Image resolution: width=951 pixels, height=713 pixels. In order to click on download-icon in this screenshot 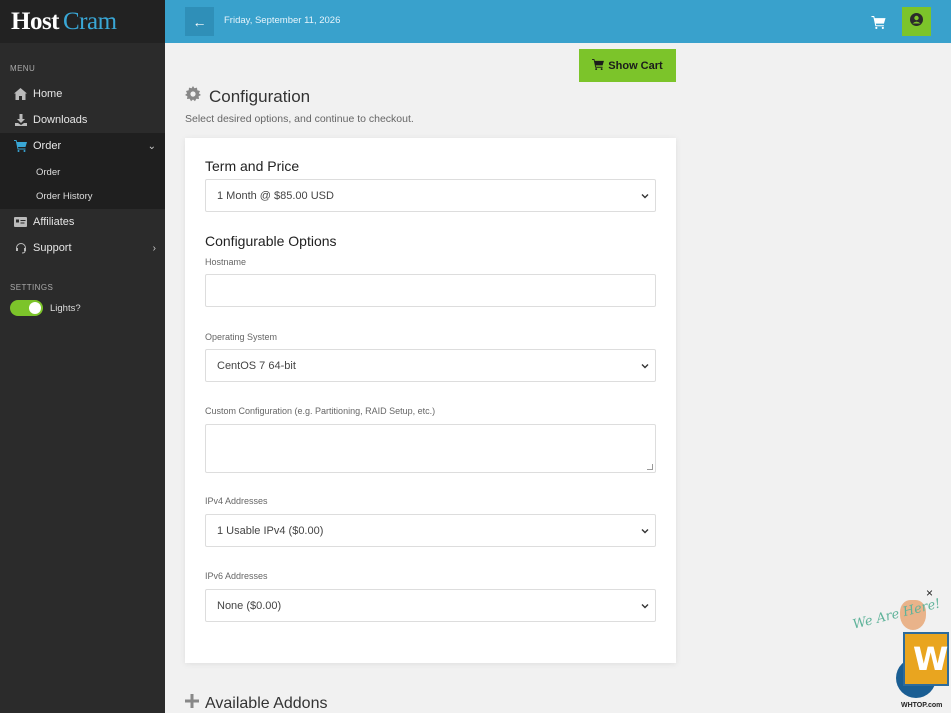, I will do `click(20, 120)`.